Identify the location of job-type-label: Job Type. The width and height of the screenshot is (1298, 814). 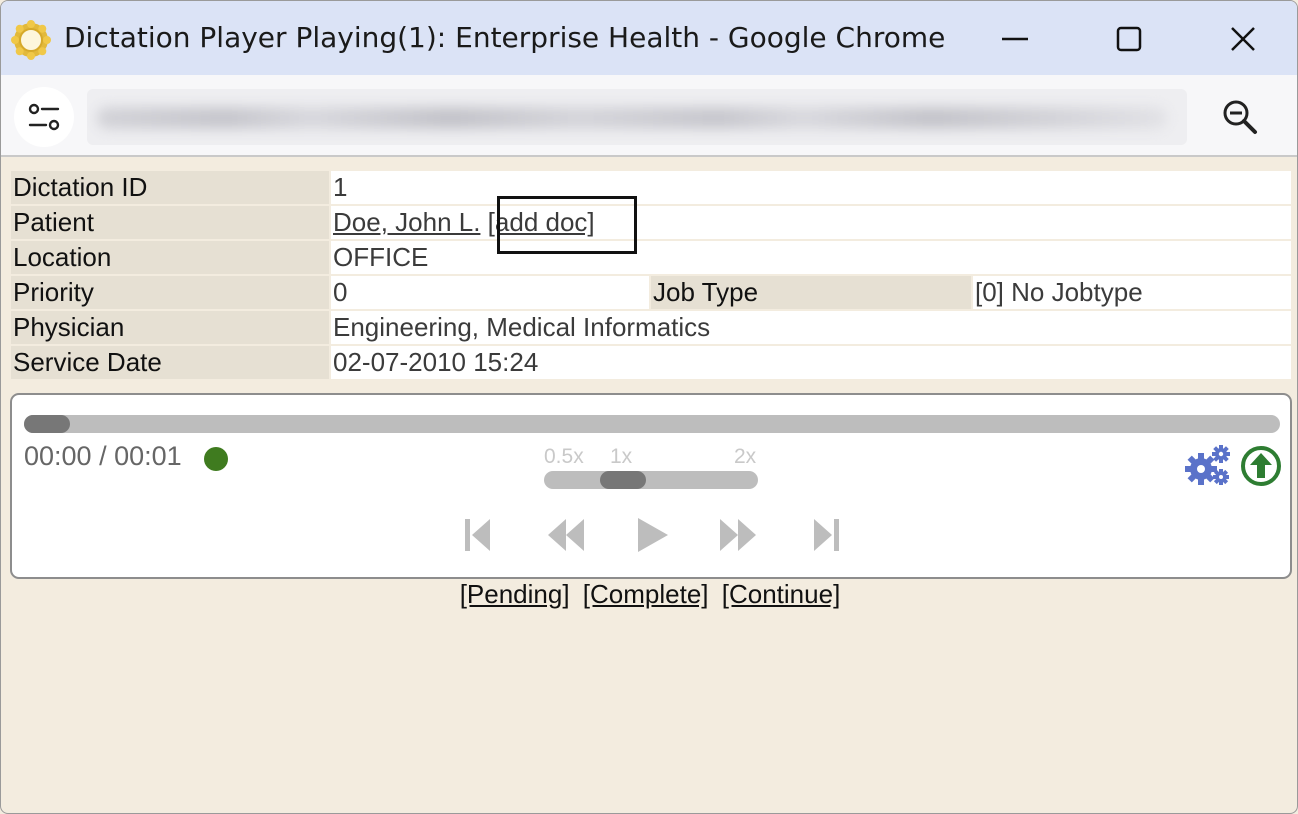
(811, 292).